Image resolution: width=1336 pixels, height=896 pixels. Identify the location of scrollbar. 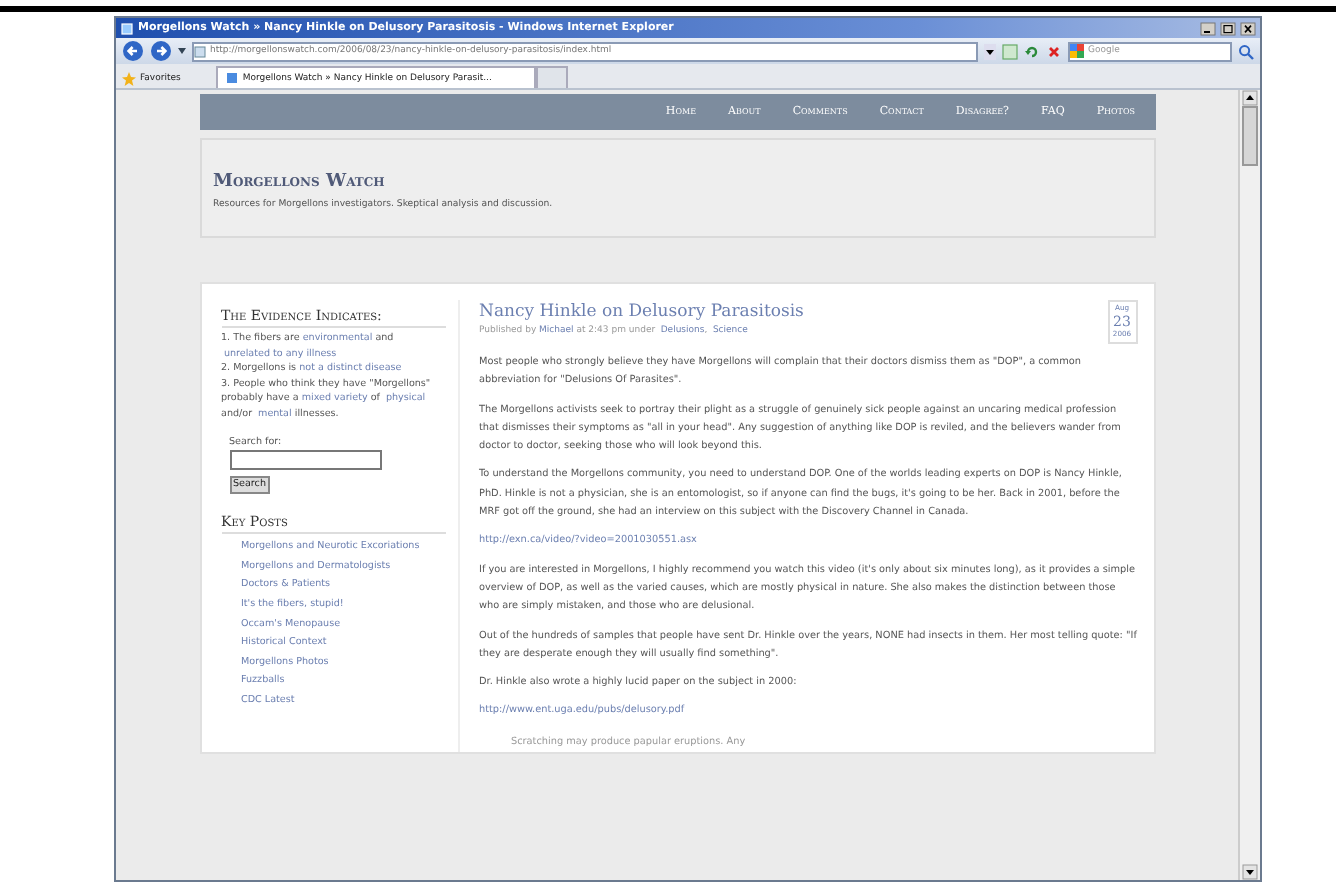
(1249, 485).